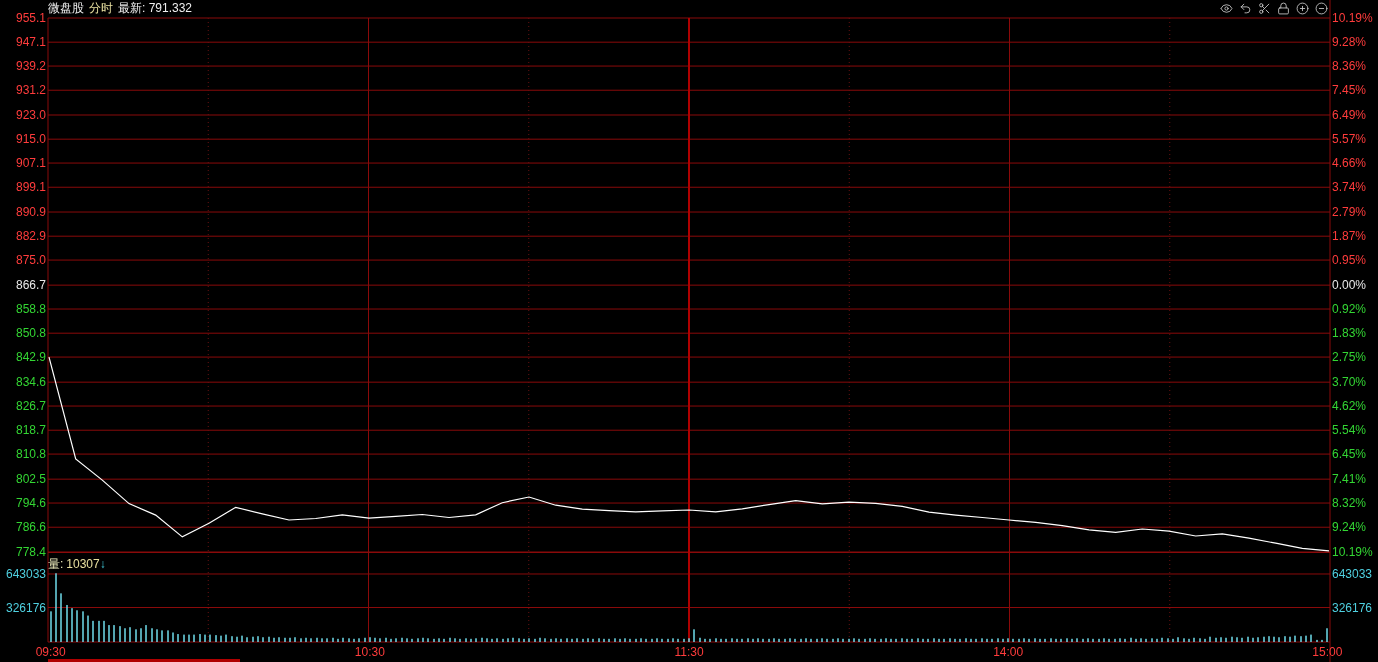 This screenshot has height=662, width=1378. What do you see at coordinates (1349, 454) in the screenshot?
I see `percent-axis-label: 6.45%` at bounding box center [1349, 454].